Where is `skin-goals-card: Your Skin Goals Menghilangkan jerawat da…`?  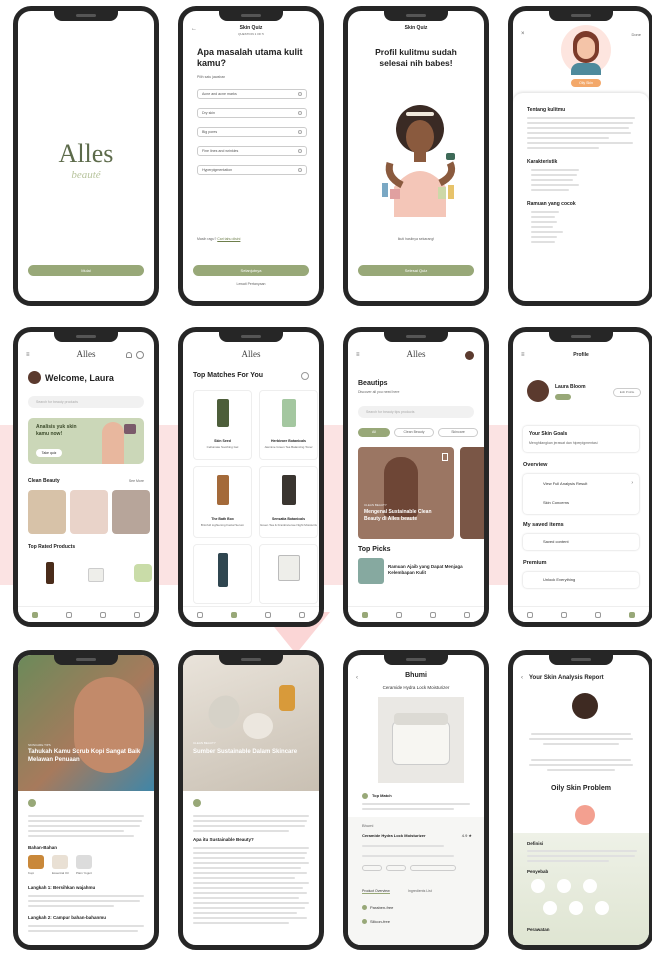 skin-goals-card: Your Skin Goals Menghilangkan jerawat da… is located at coordinates (581, 439).